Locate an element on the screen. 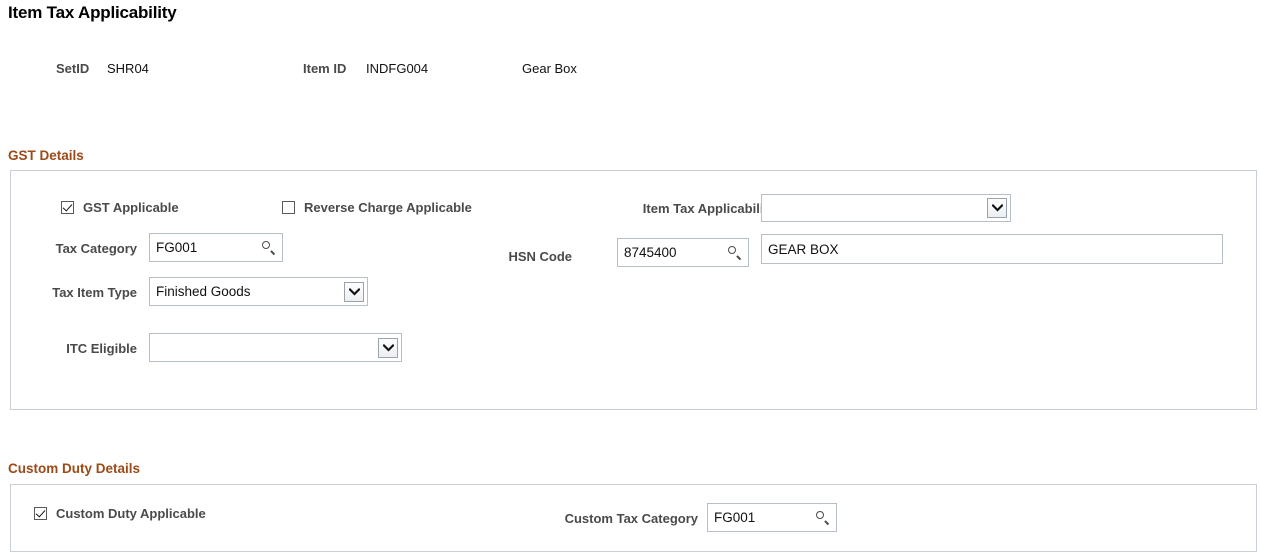  custom-duty-details-title: Custom Duty Details is located at coordinates (74, 468).